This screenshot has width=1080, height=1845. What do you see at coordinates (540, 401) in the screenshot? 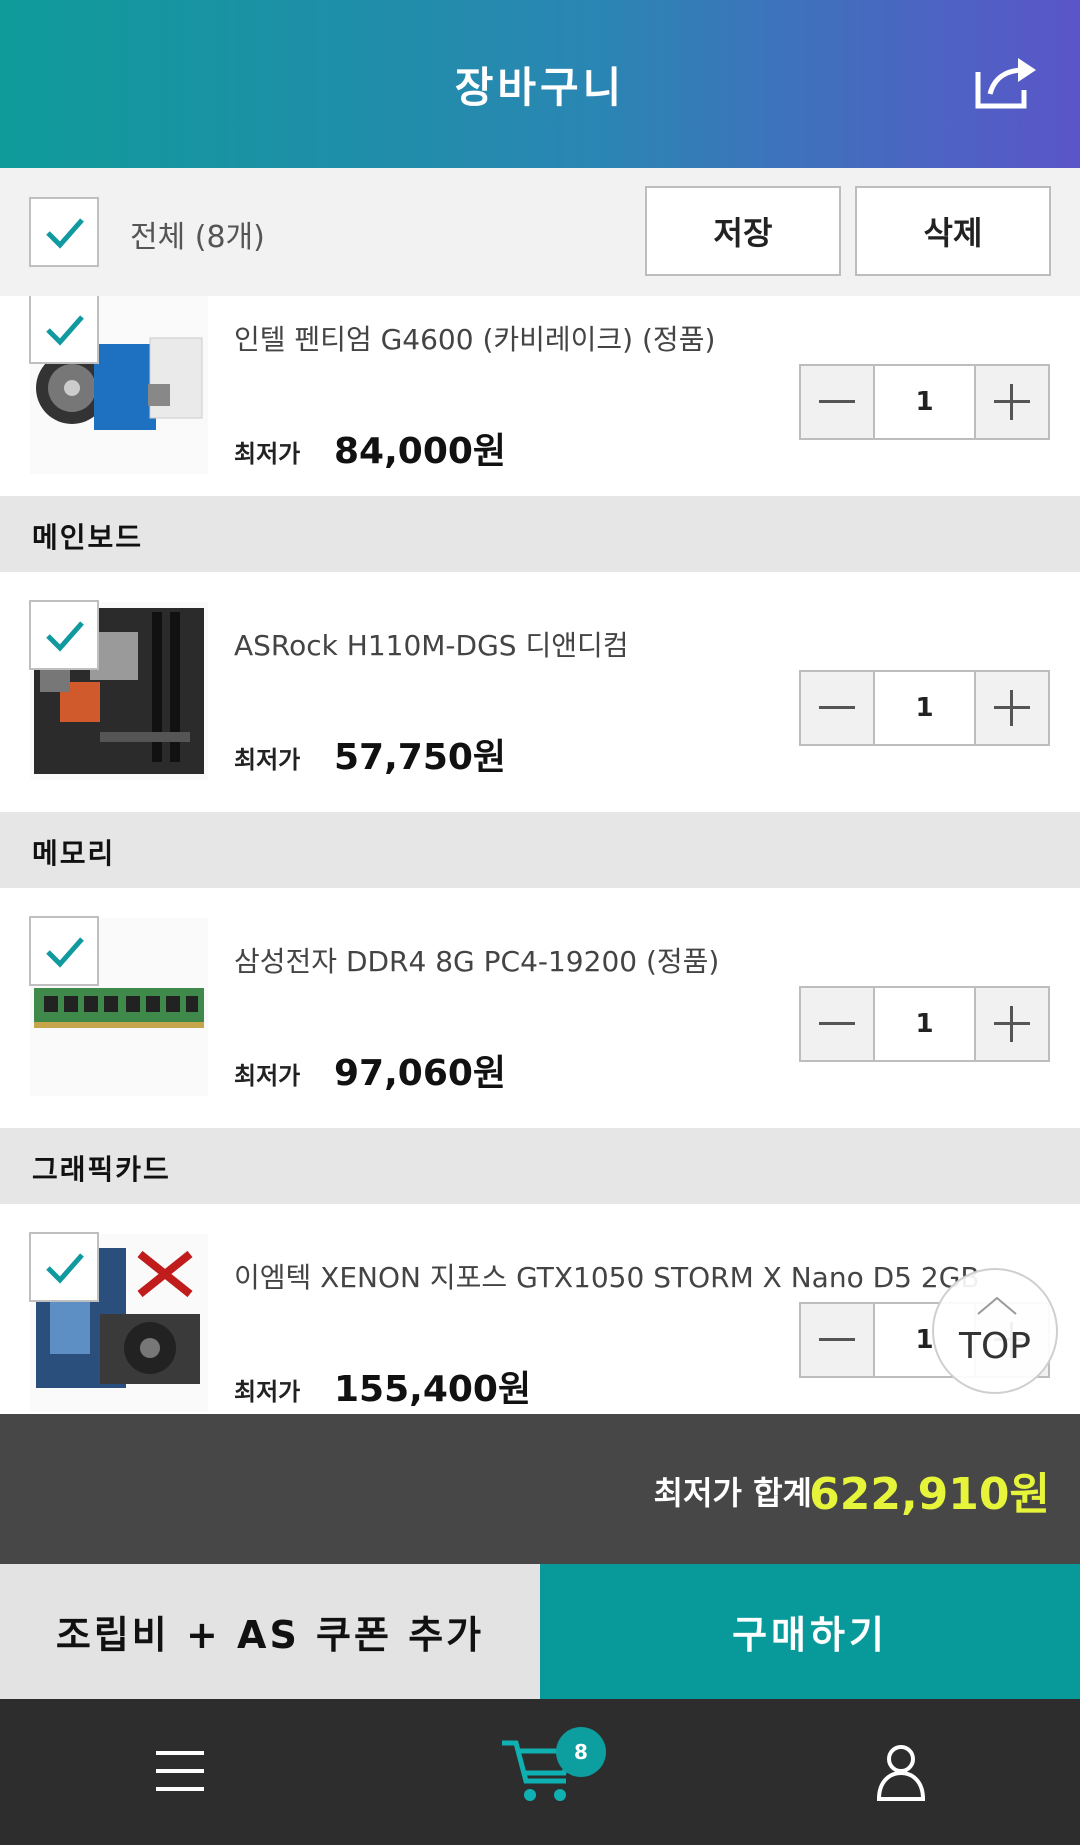
I see `list-item: 인텔 펜티엄 G4600 (카비레이크) (정품) 최저가 84,000원 1` at bounding box center [540, 401].